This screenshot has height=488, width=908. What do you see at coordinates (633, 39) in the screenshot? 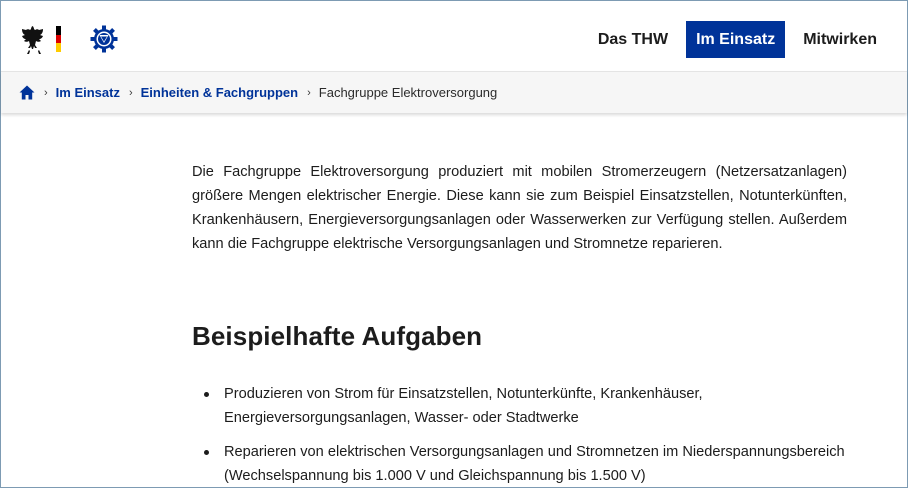
I see `nav-das-thw: Das THW` at bounding box center [633, 39].